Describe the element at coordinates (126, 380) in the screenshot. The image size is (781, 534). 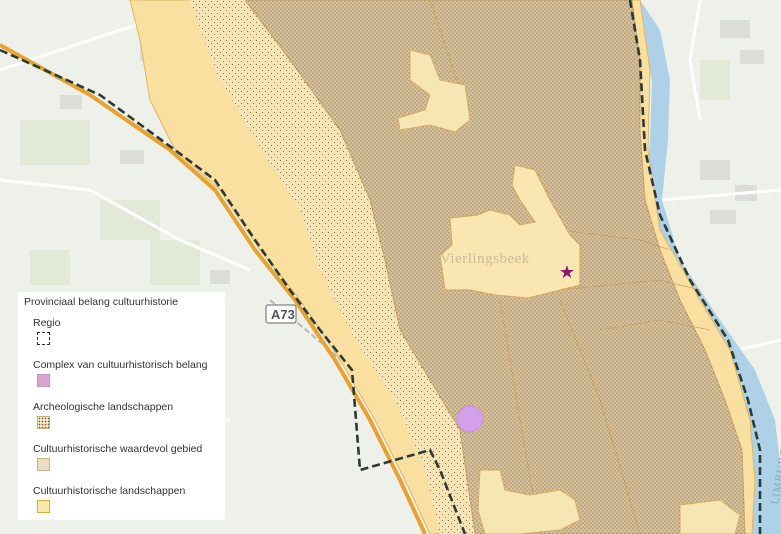
I see `legend-item-complex: Complex van cultuurhistorisch belang` at that location.